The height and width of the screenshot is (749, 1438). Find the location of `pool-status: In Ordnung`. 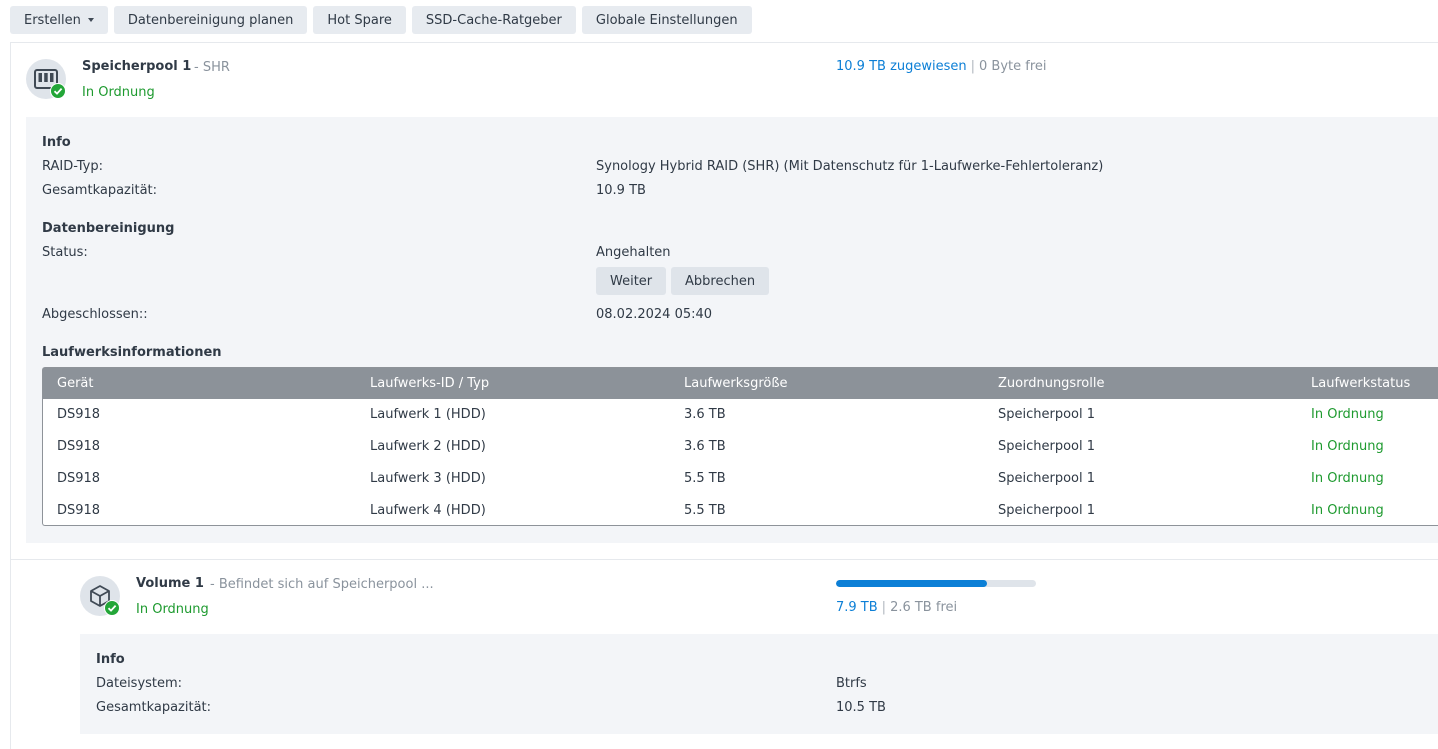

pool-status: In Ordnung is located at coordinates (118, 92).